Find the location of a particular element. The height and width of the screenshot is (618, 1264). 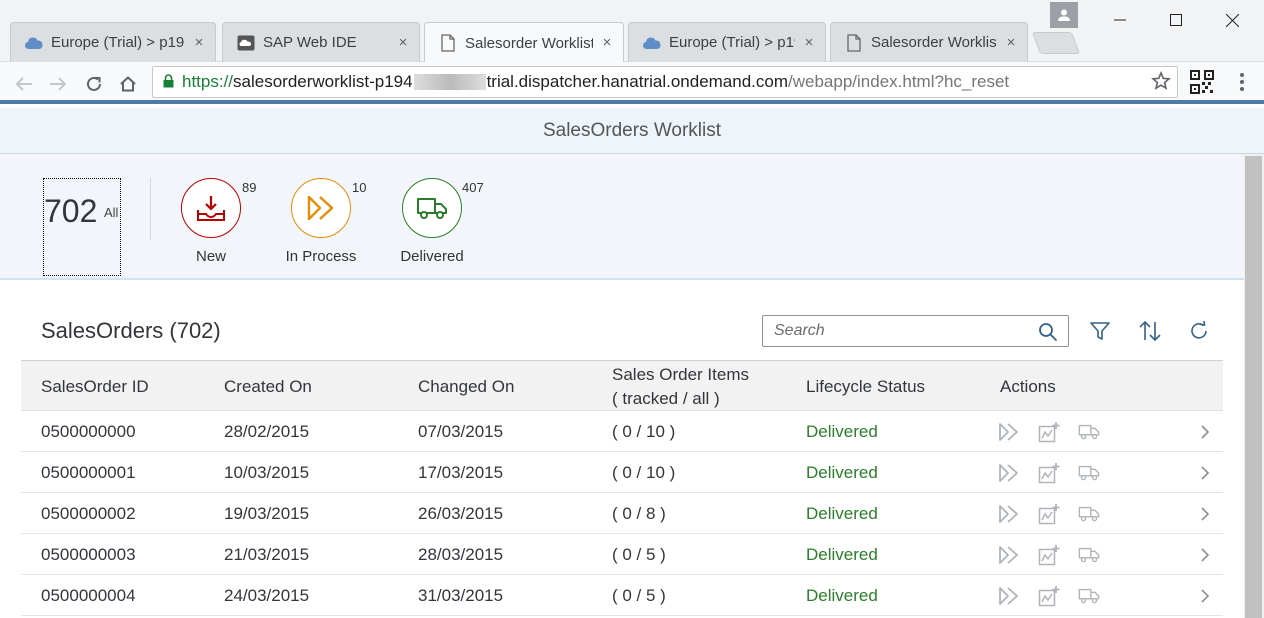

filter-tile-new: 89 New is located at coordinates (211, 224).